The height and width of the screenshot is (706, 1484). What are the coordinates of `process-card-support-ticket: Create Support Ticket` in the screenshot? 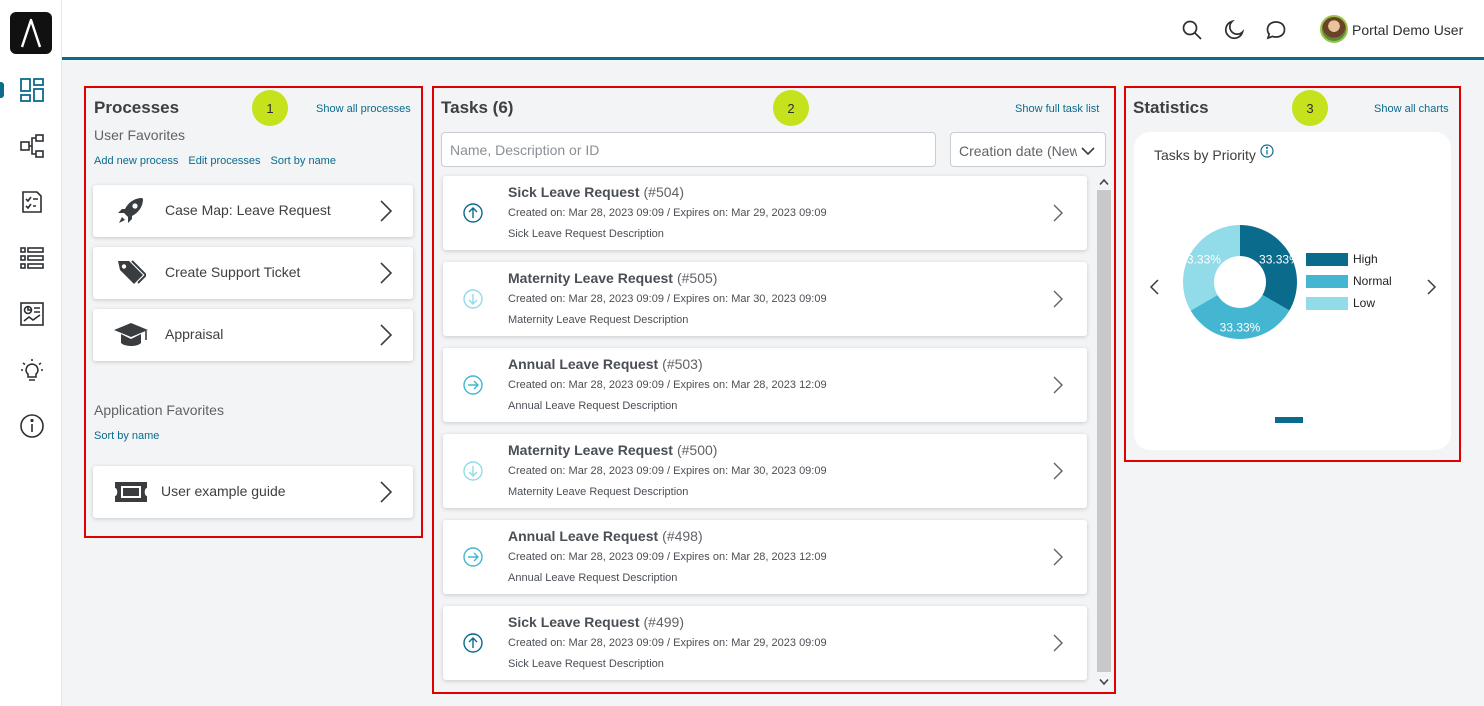 It's located at (253, 273).